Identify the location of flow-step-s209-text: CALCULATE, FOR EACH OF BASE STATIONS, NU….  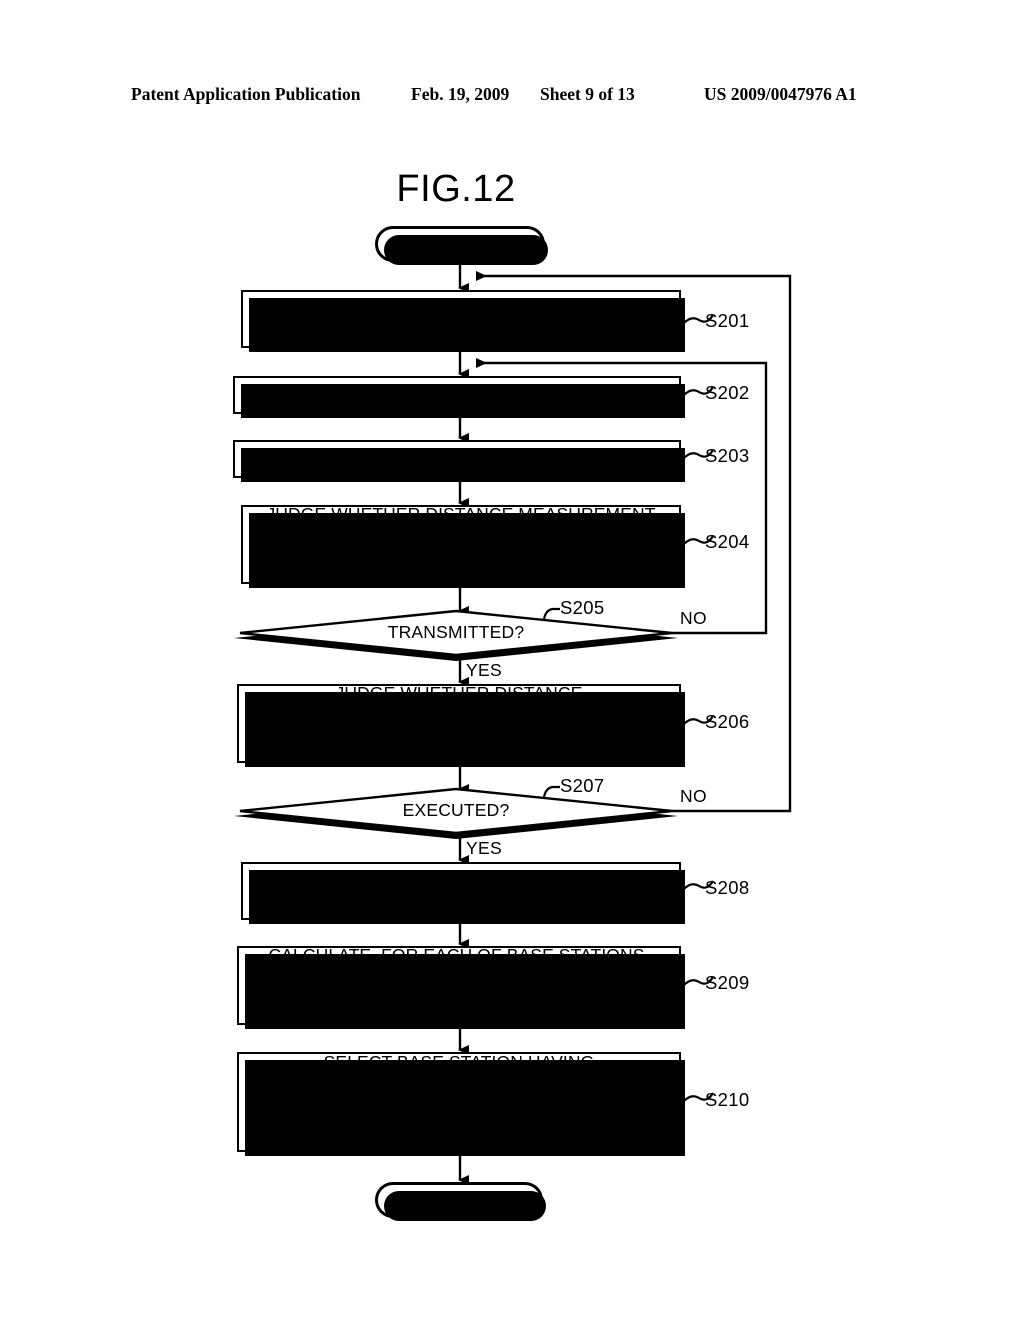
(459, 984).